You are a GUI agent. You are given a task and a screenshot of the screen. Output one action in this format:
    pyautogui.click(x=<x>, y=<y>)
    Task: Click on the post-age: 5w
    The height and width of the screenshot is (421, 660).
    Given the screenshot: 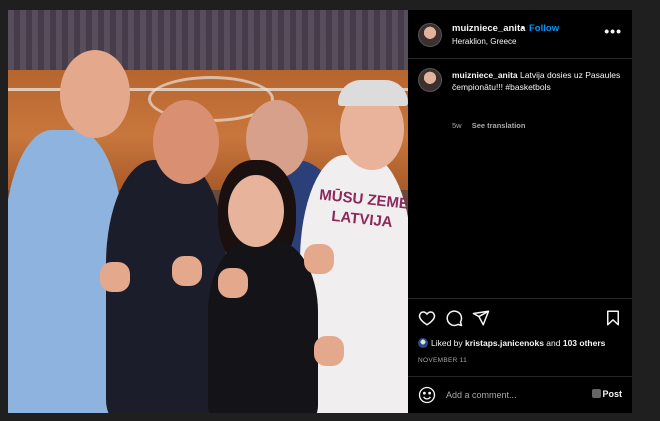 What is the action you would take?
    pyautogui.click(x=457, y=125)
    